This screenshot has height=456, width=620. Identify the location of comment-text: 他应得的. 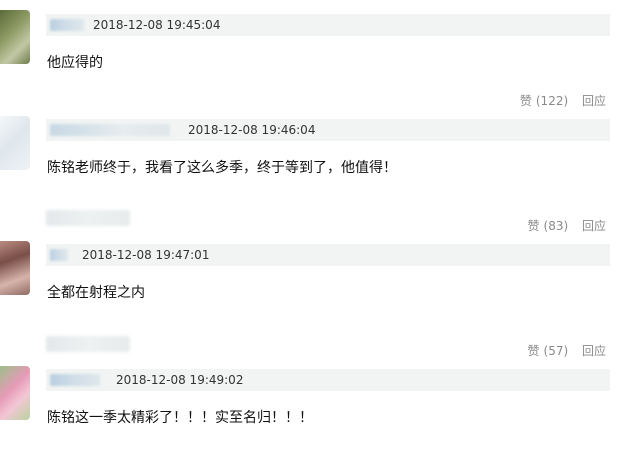
(75, 63).